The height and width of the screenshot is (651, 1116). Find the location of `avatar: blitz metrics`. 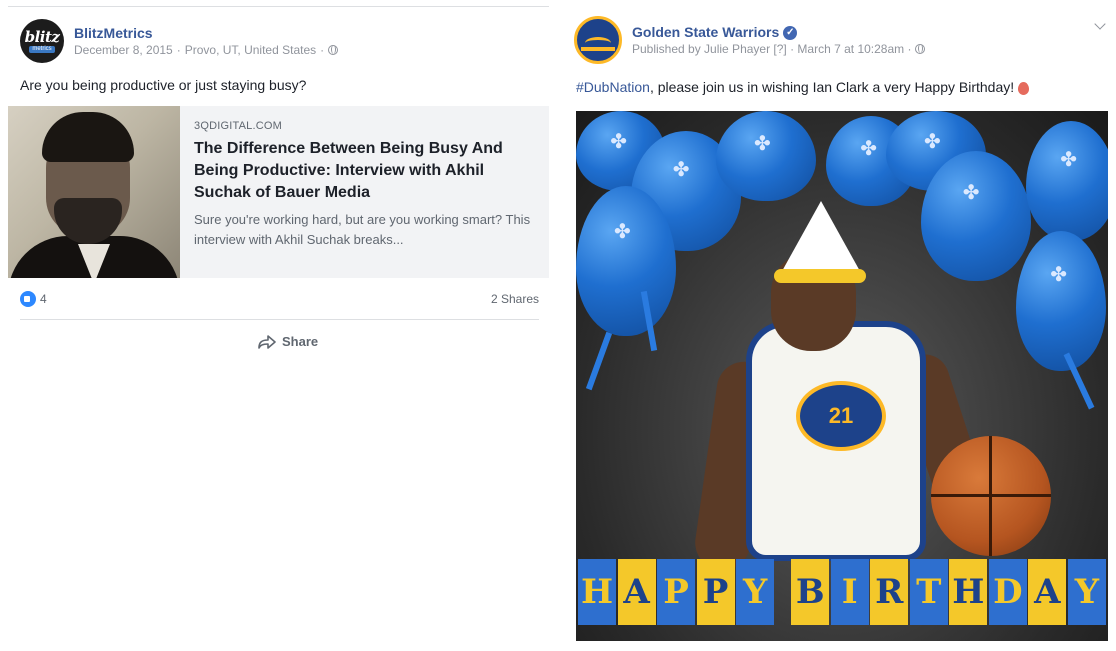

avatar: blitz metrics is located at coordinates (42, 41).